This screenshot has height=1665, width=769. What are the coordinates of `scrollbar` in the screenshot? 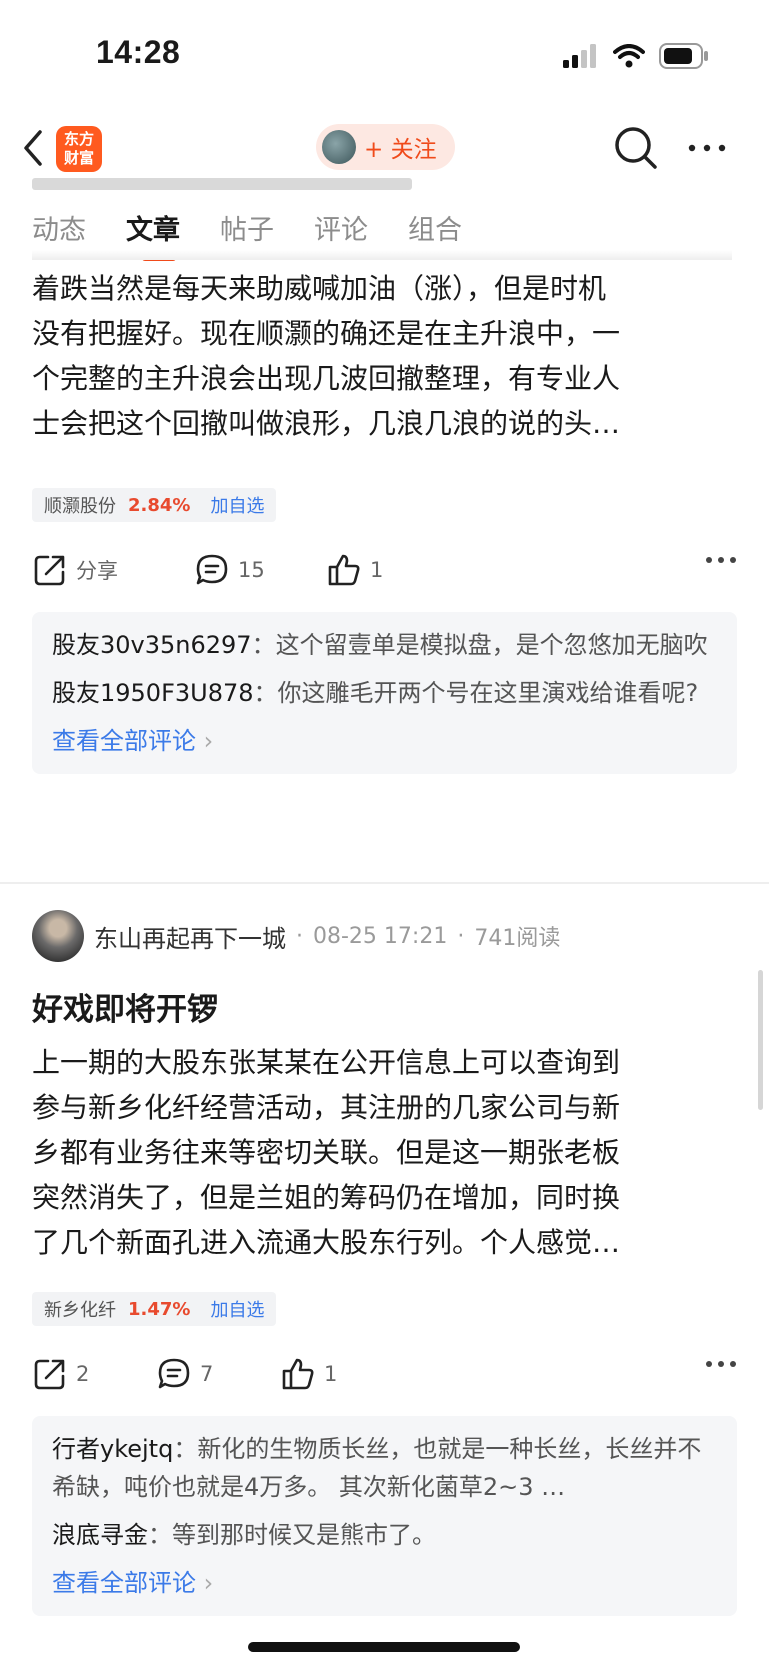 It's located at (760, 1040).